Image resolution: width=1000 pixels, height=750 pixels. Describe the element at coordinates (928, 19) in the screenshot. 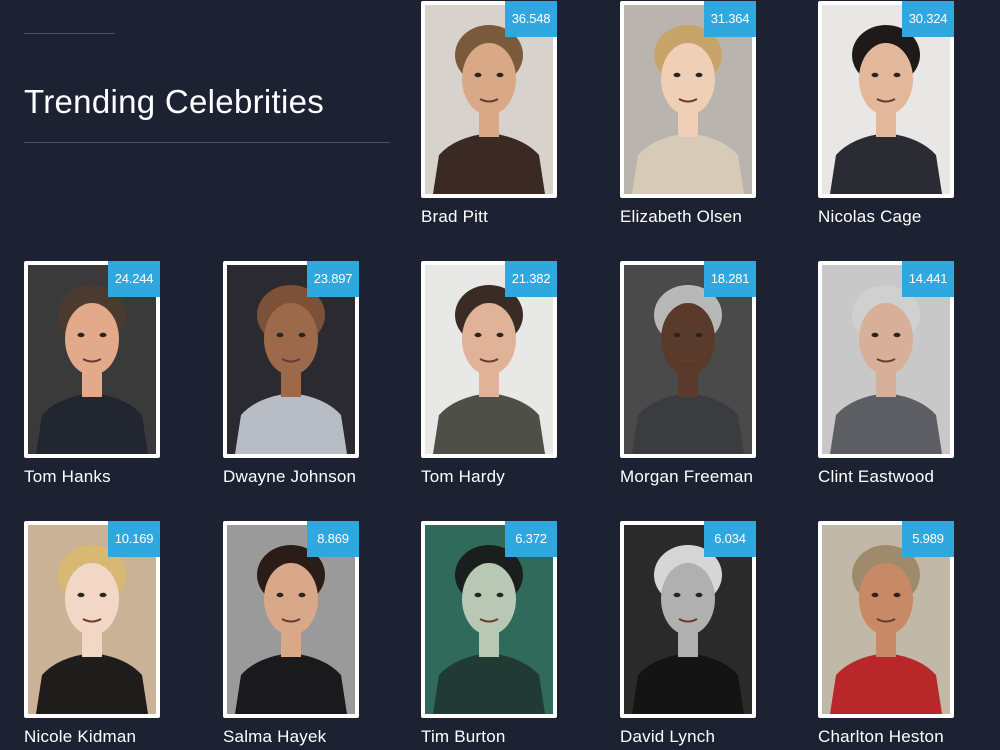

I see `popularity-score-badge: 30.324` at that location.